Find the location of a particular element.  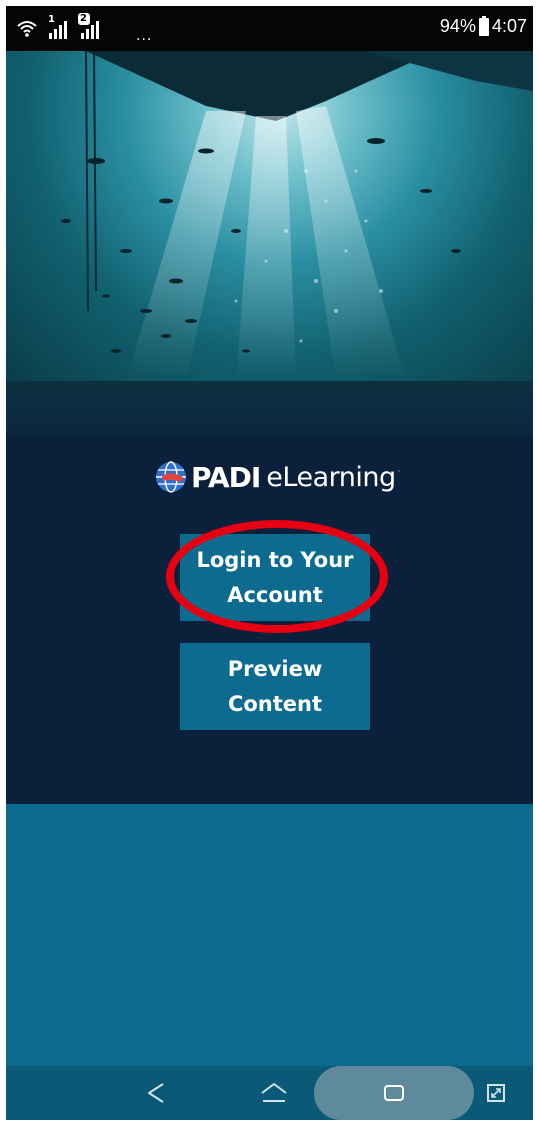

home-button is located at coordinates (274, 1093).